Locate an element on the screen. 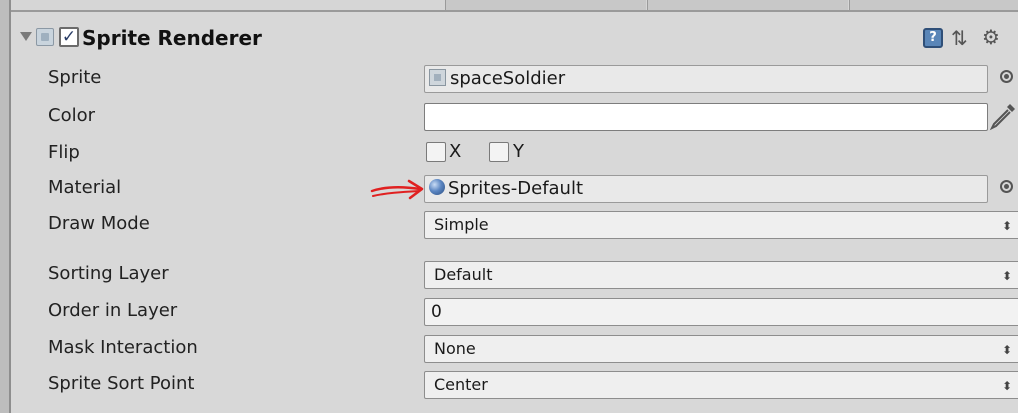 The width and height of the screenshot is (1018, 413). property-row-sprite: Sprite spaceSoldier is located at coordinates (514, 79).